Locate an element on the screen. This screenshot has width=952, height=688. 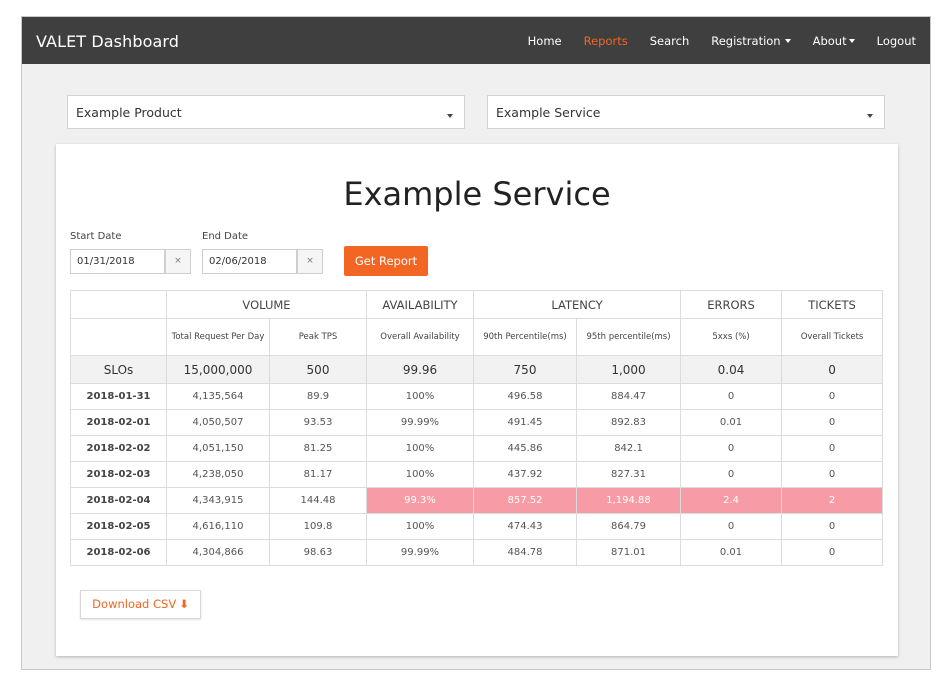
table-cell: 99.96 is located at coordinates (420, 369).